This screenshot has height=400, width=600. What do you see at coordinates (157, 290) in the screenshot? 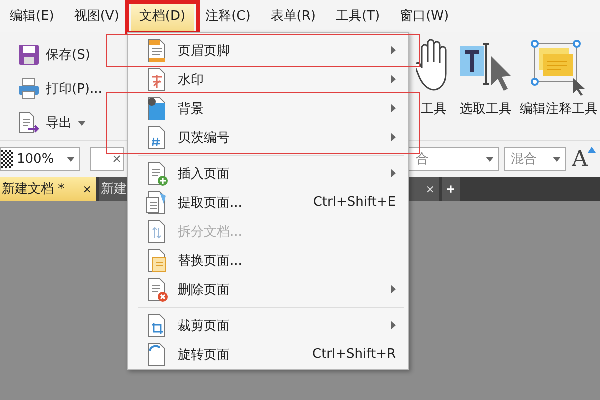
I see `page-delete-icon` at bounding box center [157, 290].